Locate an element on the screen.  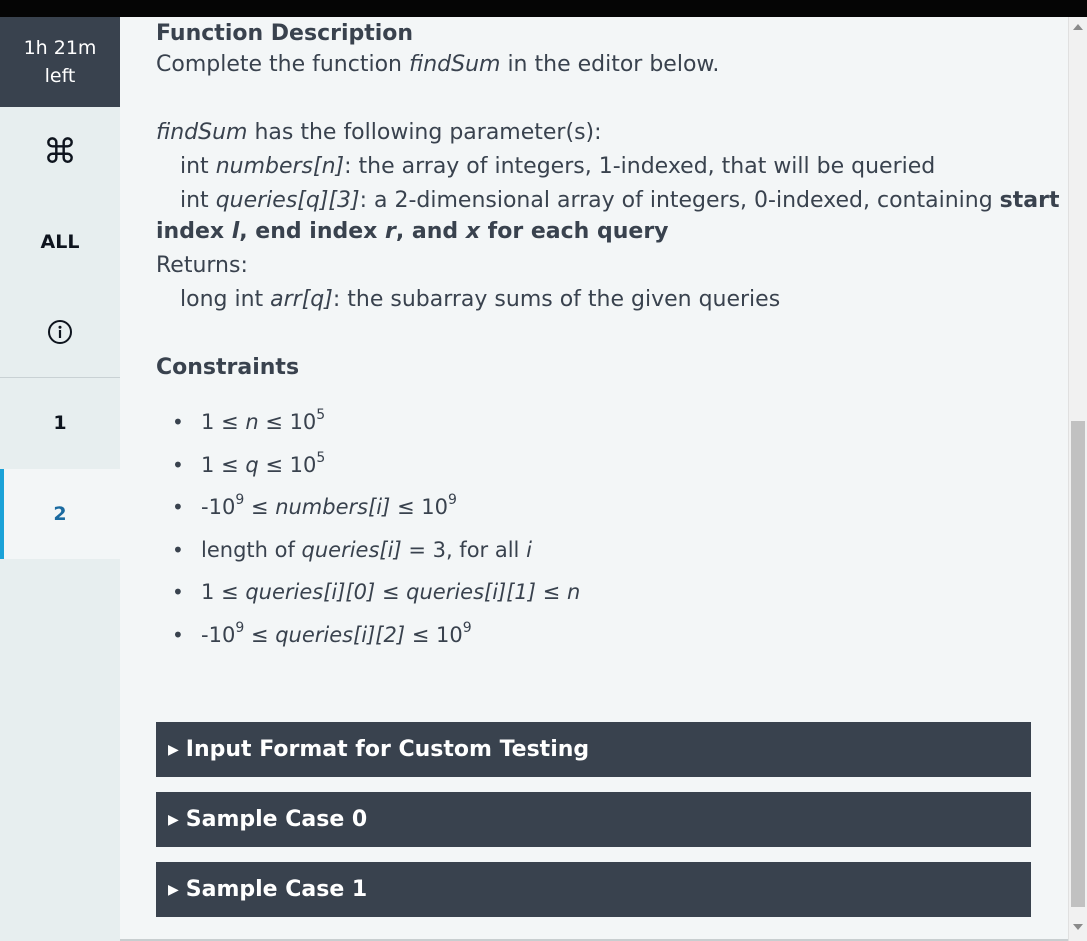
constraint-item: 1 ≤ queries[i][0] ≤ queries[i][1] ≤ n is located at coordinates (368, 598).